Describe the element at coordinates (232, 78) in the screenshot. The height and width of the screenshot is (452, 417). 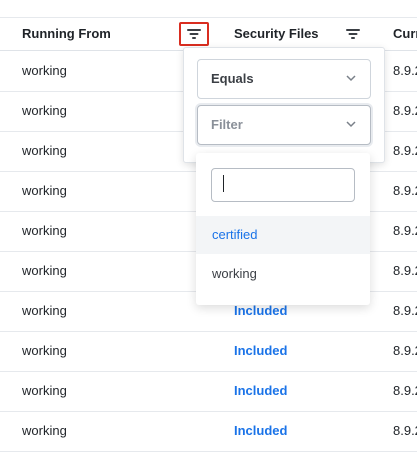
I see `filter-operator-value: Equals` at that location.